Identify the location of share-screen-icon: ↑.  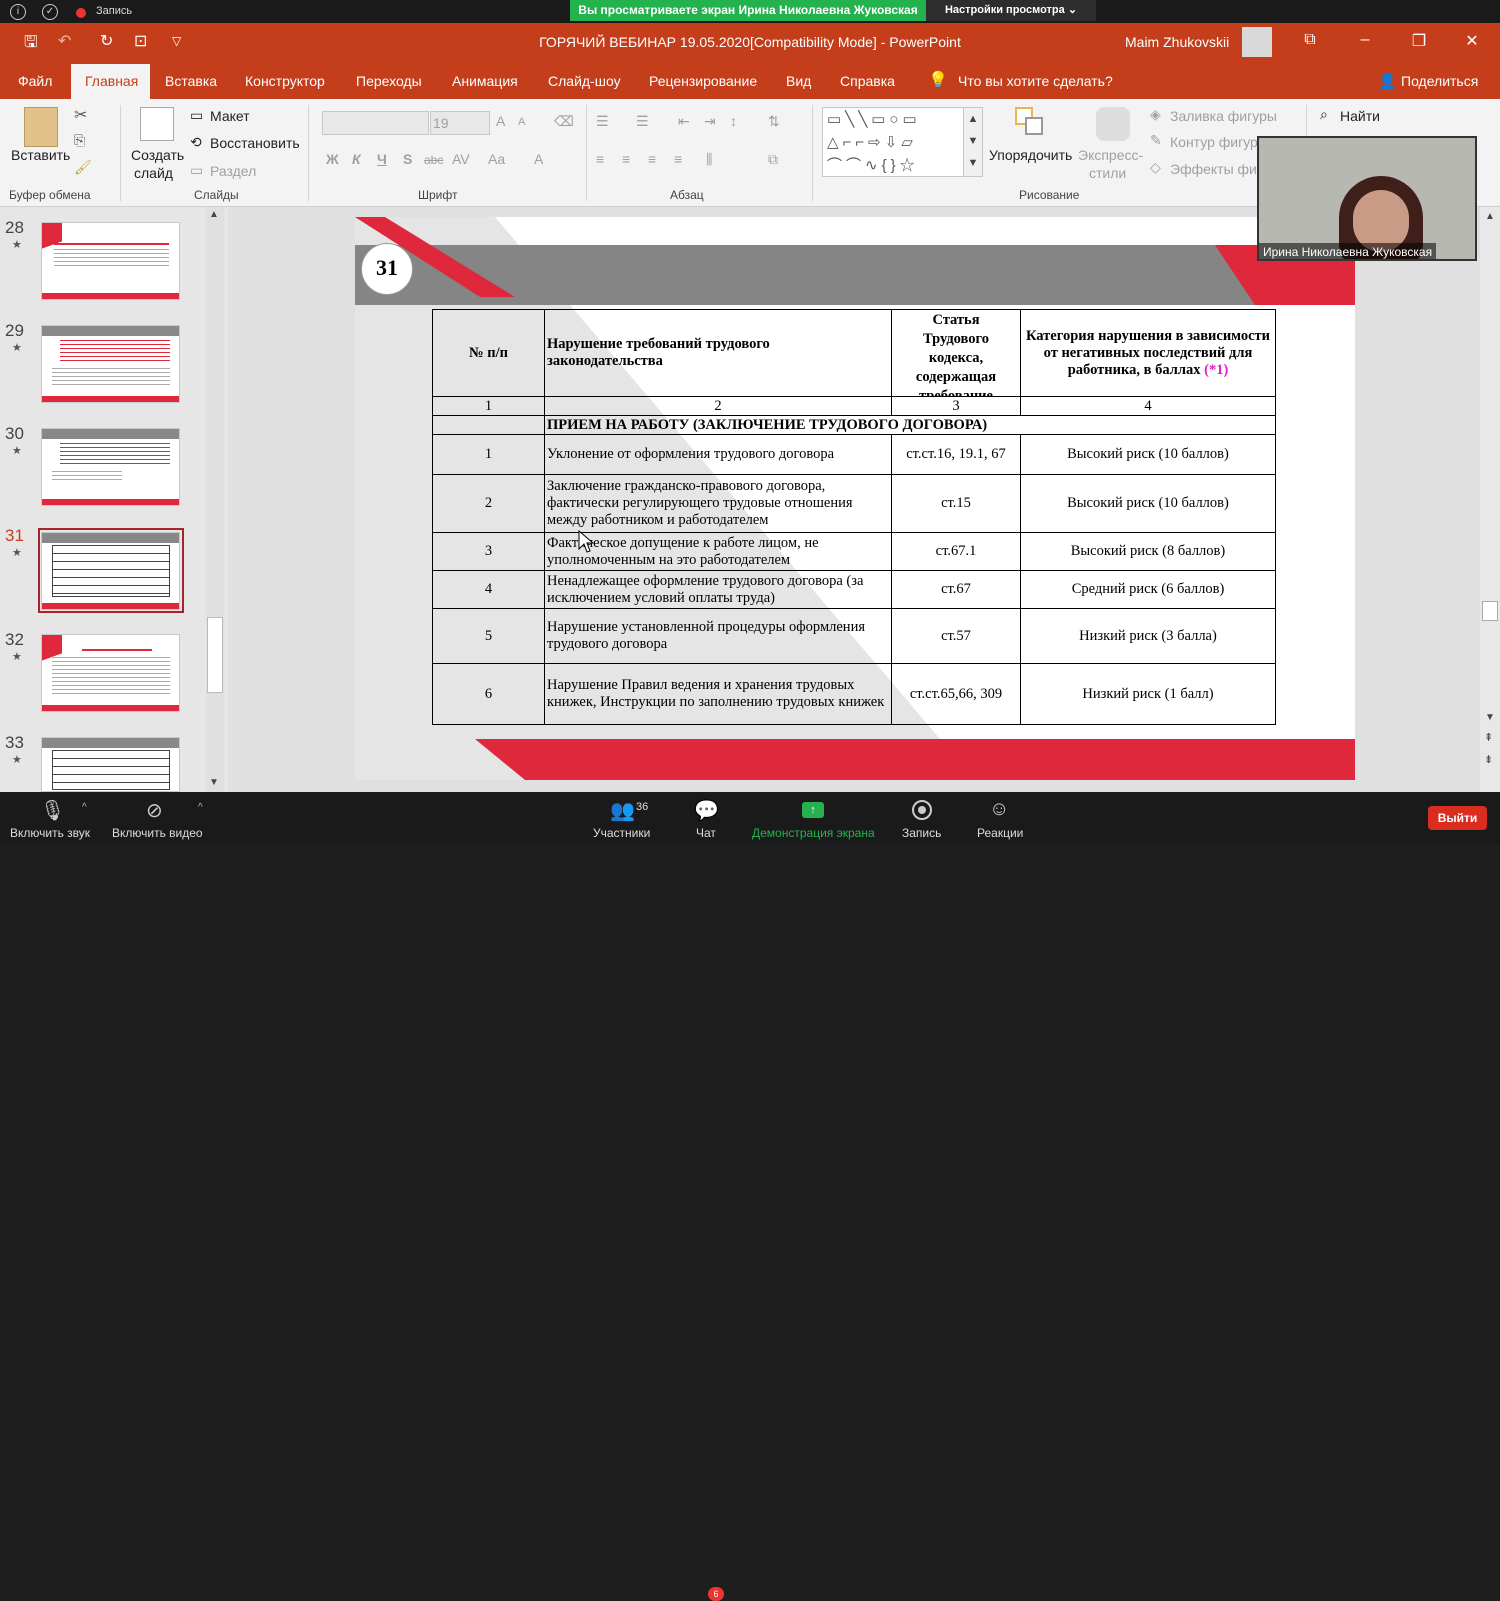
(813, 810).